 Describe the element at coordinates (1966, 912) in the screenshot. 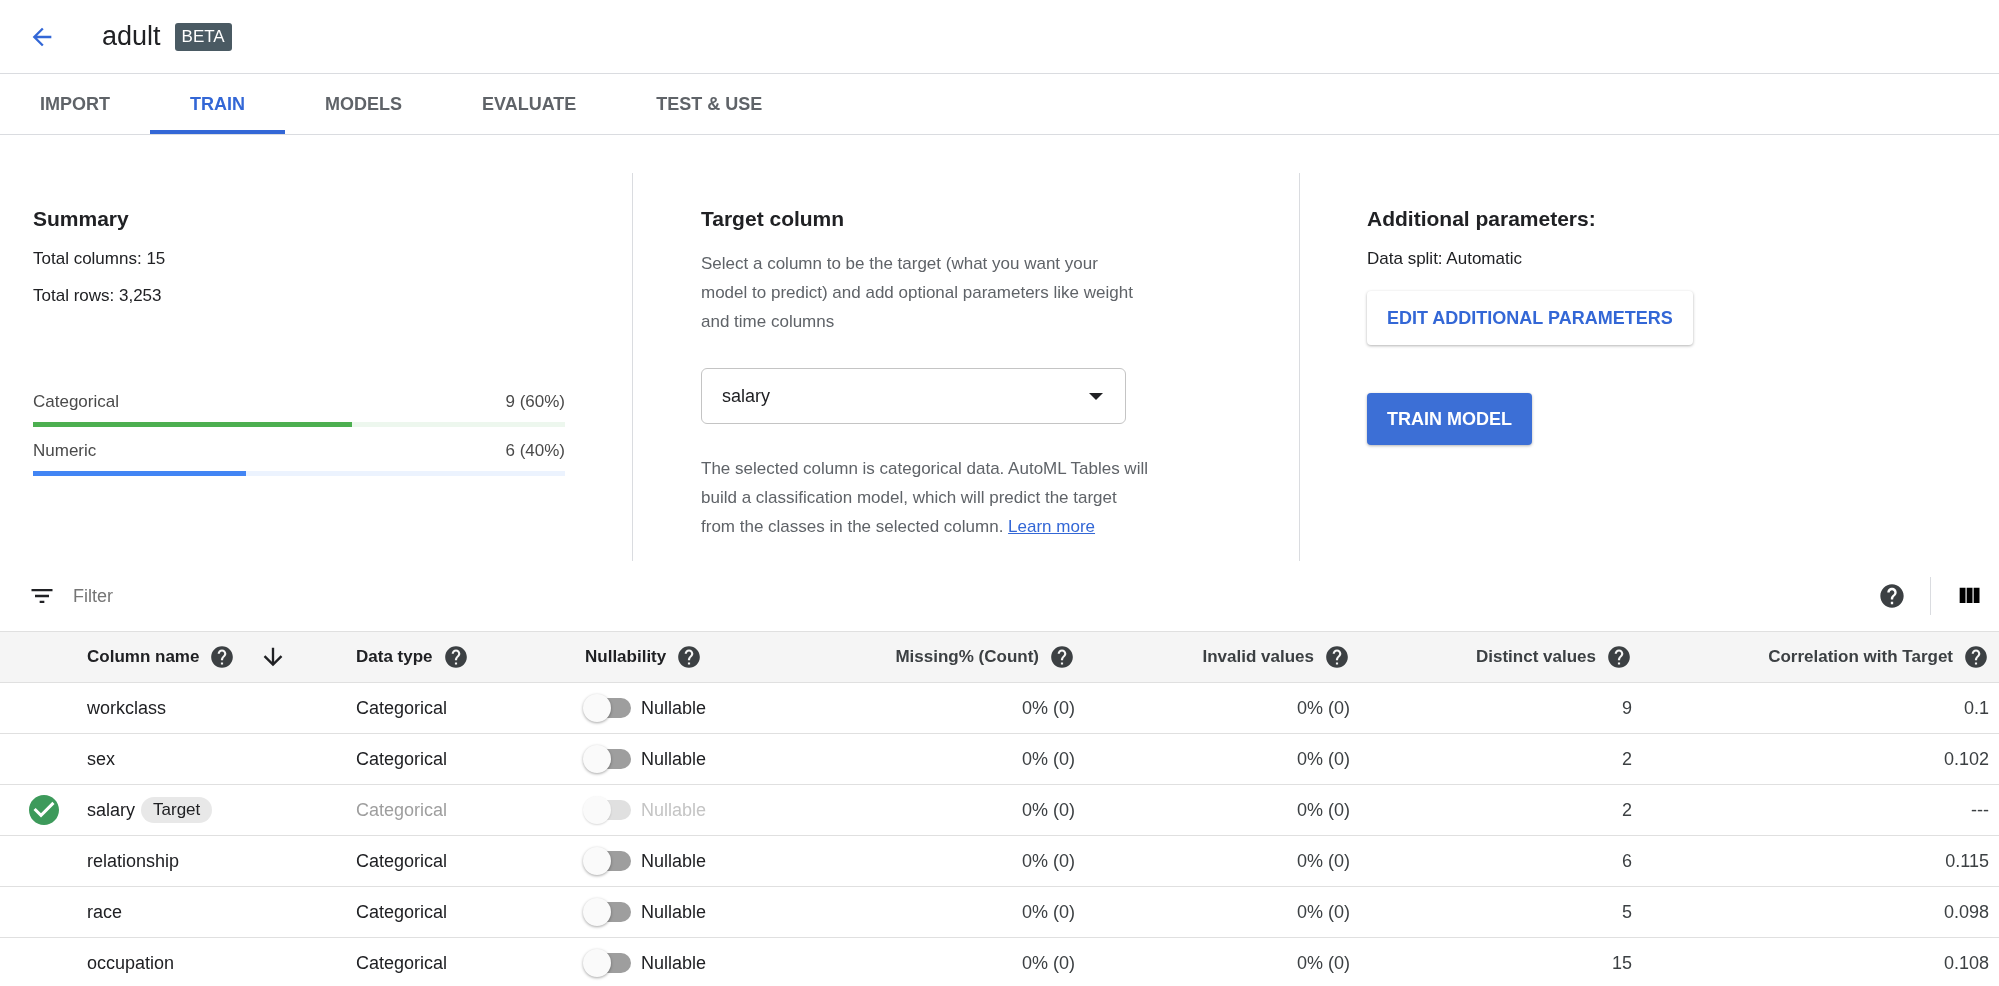

I see `table-cell: 0.098` at that location.